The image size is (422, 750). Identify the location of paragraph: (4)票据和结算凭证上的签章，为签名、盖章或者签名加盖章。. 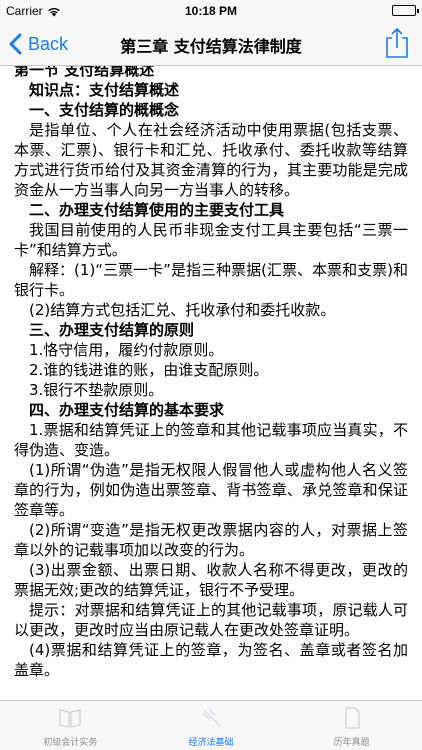
(211, 660).